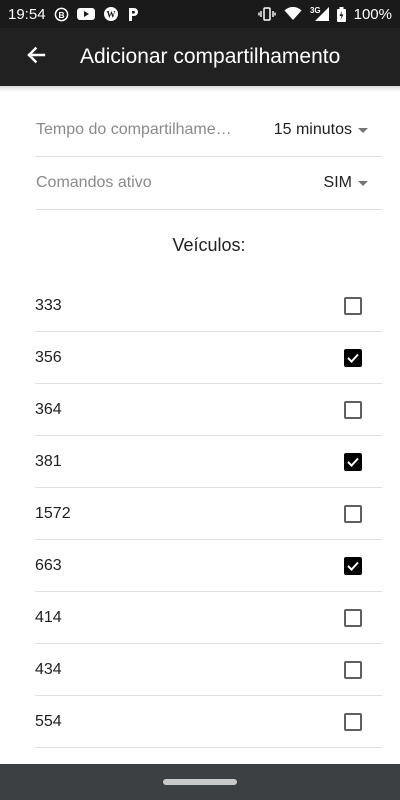 This screenshot has width=400, height=800. What do you see at coordinates (208, 410) in the screenshot?
I see `vehicle-row: 364` at bounding box center [208, 410].